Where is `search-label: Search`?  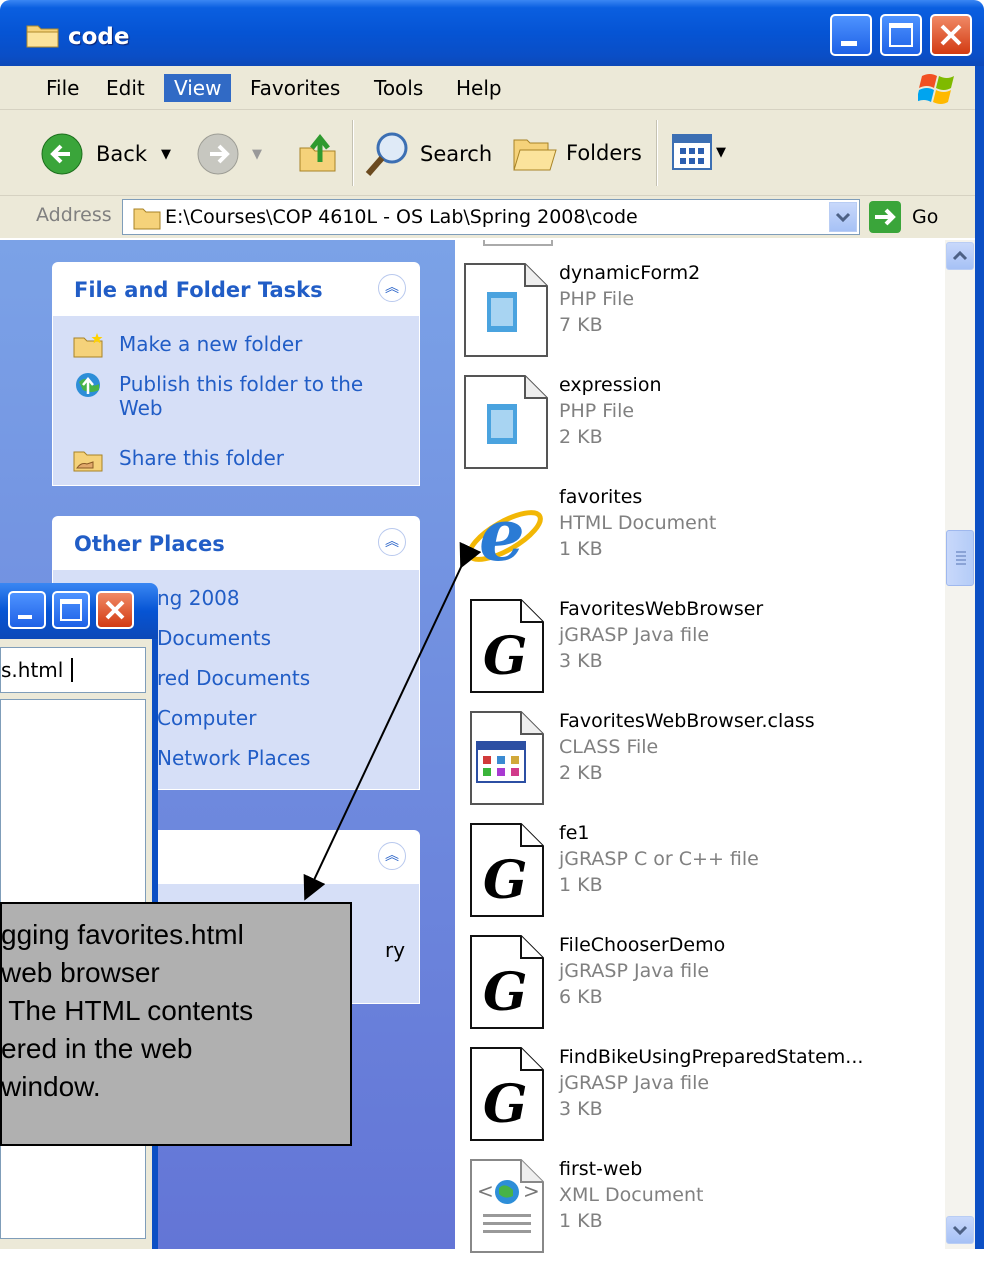
search-label: Search is located at coordinates (456, 154).